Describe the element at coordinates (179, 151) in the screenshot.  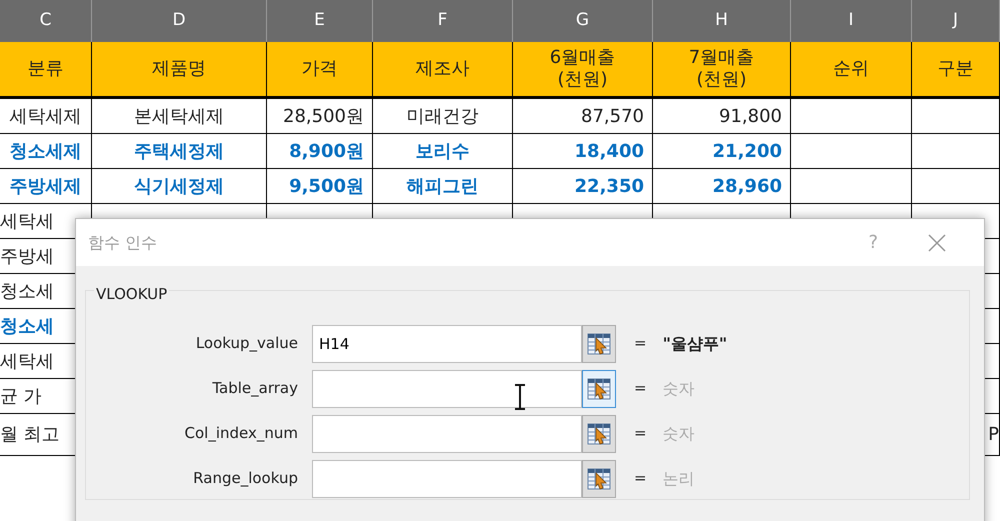
I see `table-cell: 주택세정제` at that location.